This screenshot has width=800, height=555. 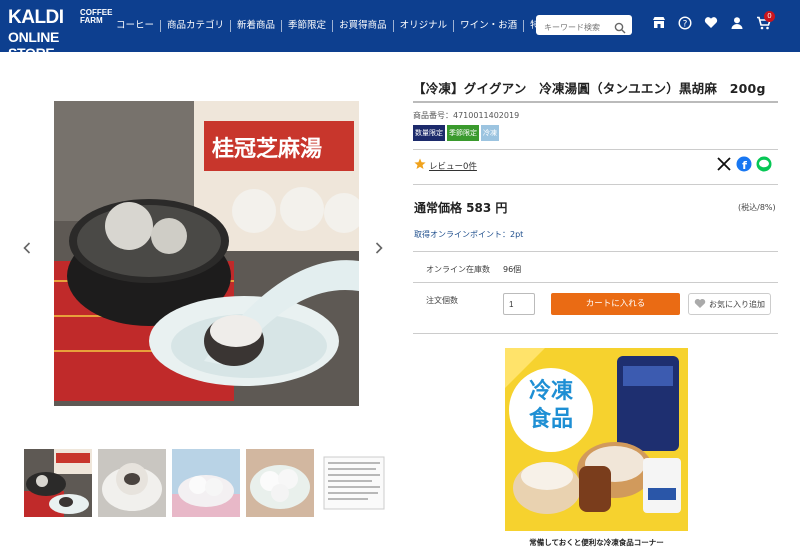 What do you see at coordinates (461, 208) in the screenshot?
I see `price: 通常価格 583 円` at bounding box center [461, 208].